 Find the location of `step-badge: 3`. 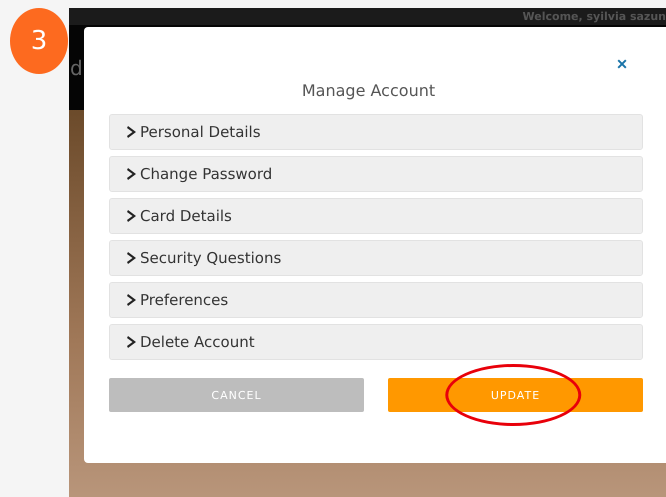

step-badge: 3 is located at coordinates (39, 41).